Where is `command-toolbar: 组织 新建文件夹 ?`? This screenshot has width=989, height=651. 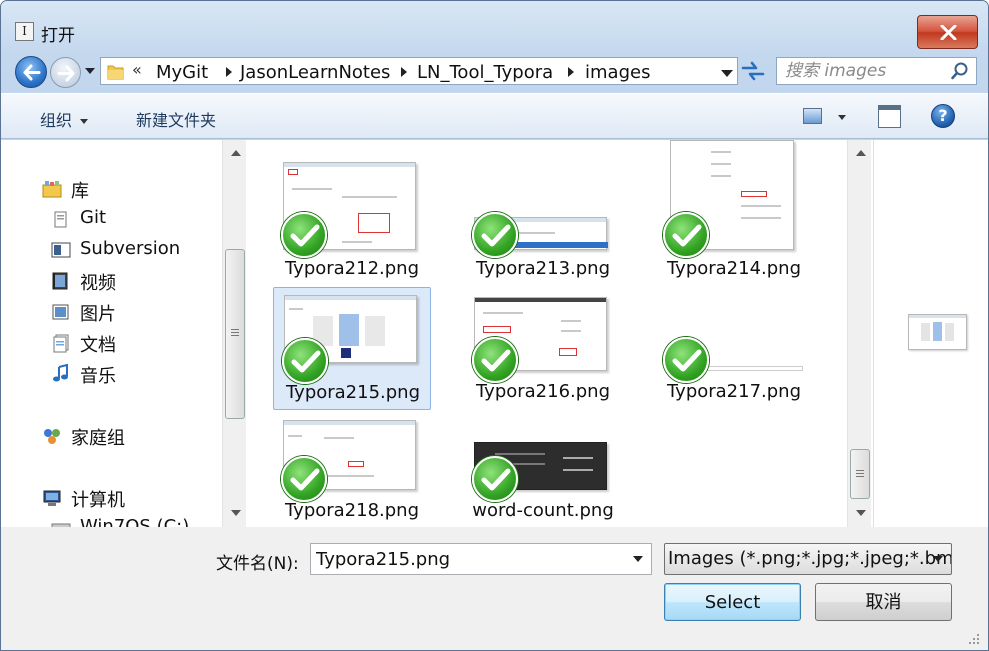
command-toolbar: 组织 新建文件夹 ? is located at coordinates (494, 116).